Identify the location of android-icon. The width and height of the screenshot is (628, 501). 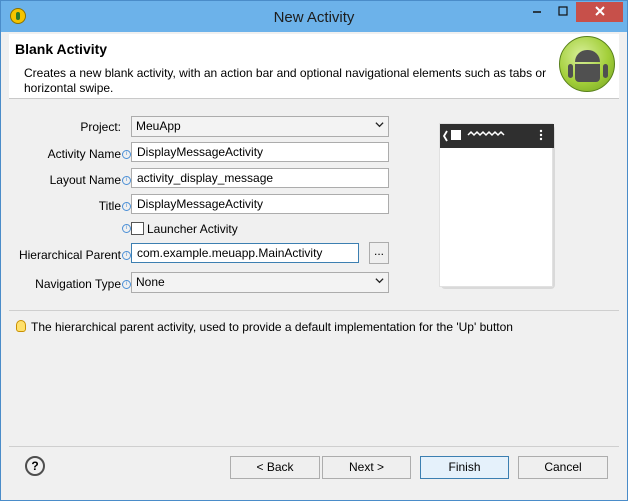
(587, 64).